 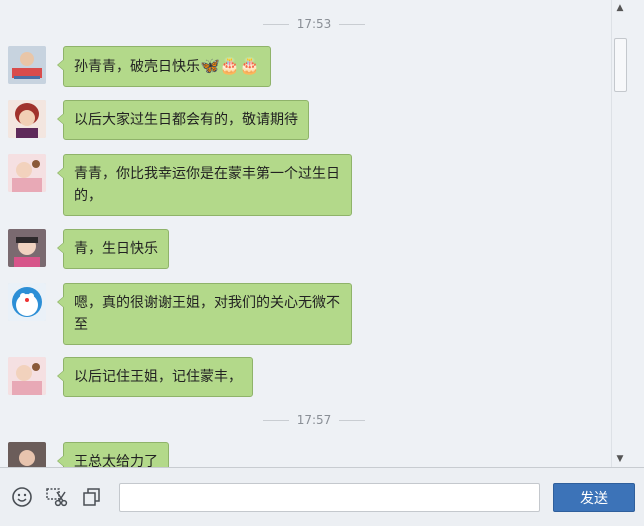 I want to click on doraemon-avatar, so click(x=27, y=302).